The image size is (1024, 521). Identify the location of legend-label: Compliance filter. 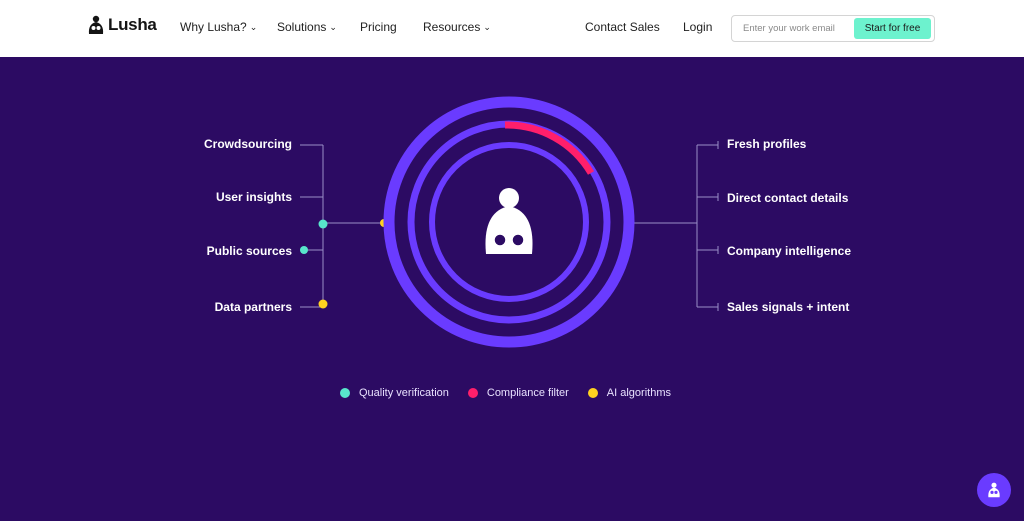
(527, 393).